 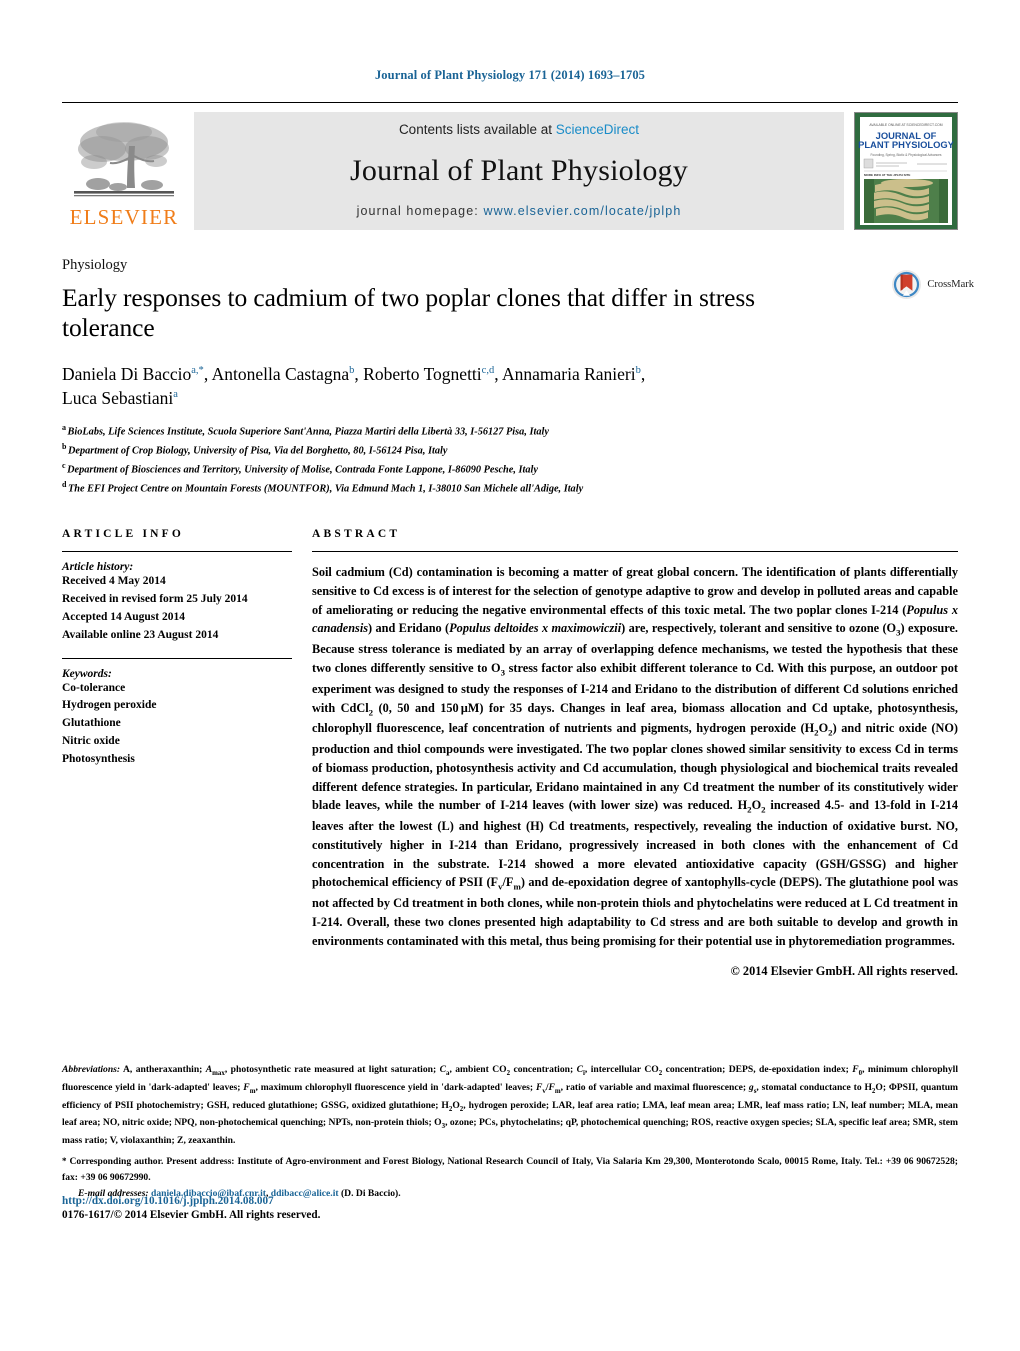 What do you see at coordinates (197, 370) in the screenshot?
I see `author-marks: a,*` at bounding box center [197, 370].